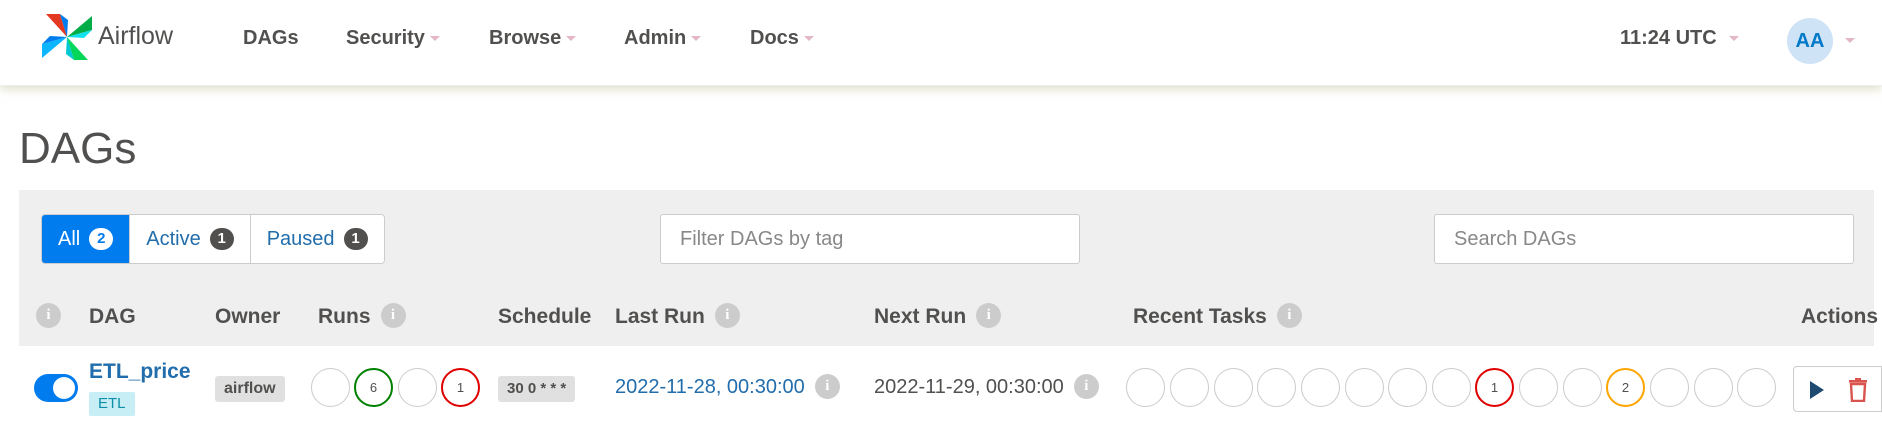 This screenshot has height=439, width=1882. Describe the element at coordinates (774, 38) in the screenshot. I see `nav-docs-label: Docs` at that location.